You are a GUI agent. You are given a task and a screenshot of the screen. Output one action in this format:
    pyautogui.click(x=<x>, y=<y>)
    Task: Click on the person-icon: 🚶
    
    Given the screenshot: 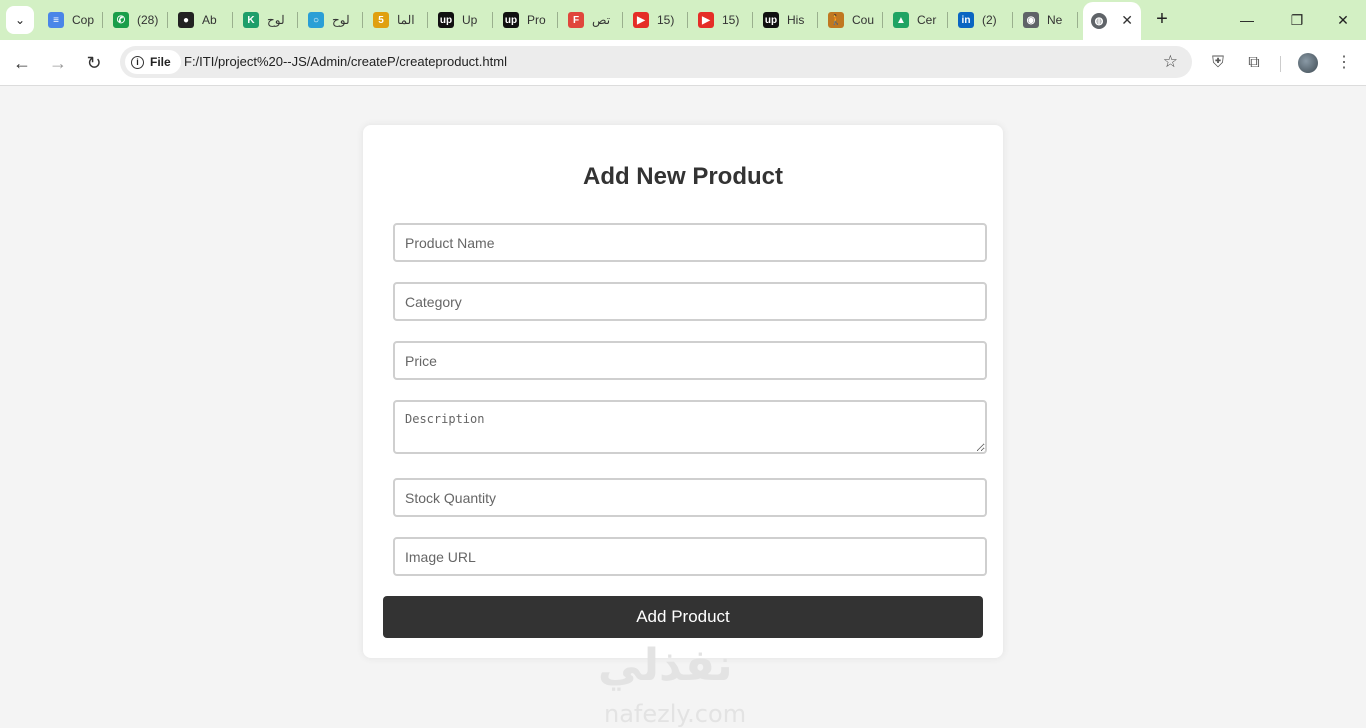 What is the action you would take?
    pyautogui.click(x=836, y=20)
    